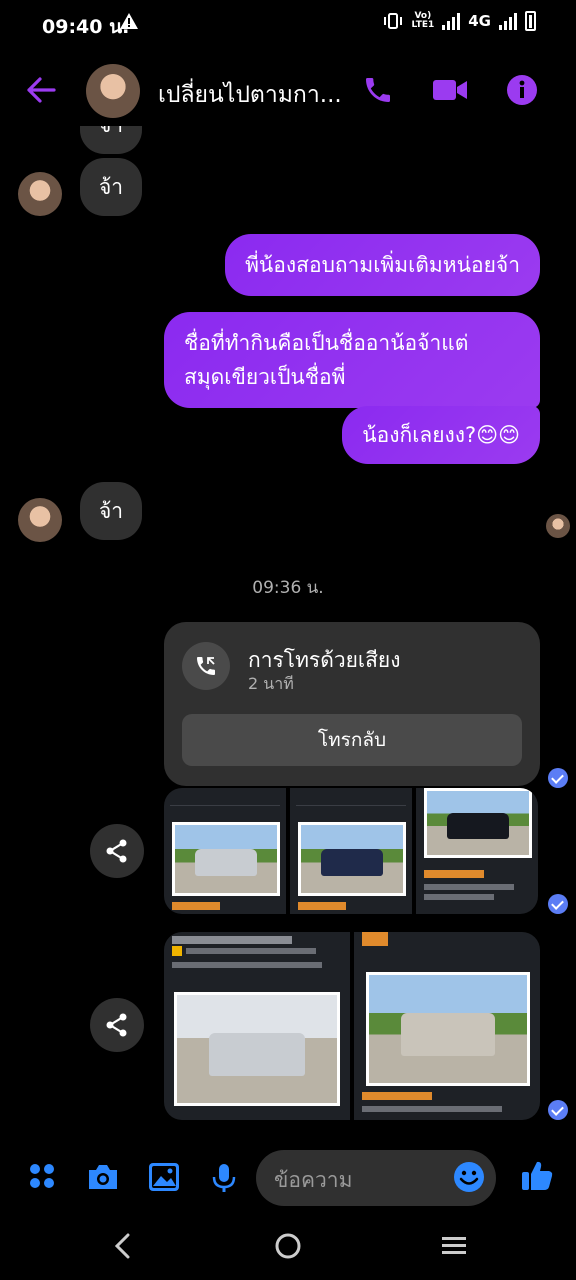  What do you see at coordinates (450, 92) in the screenshot?
I see `video-call-icon` at bounding box center [450, 92].